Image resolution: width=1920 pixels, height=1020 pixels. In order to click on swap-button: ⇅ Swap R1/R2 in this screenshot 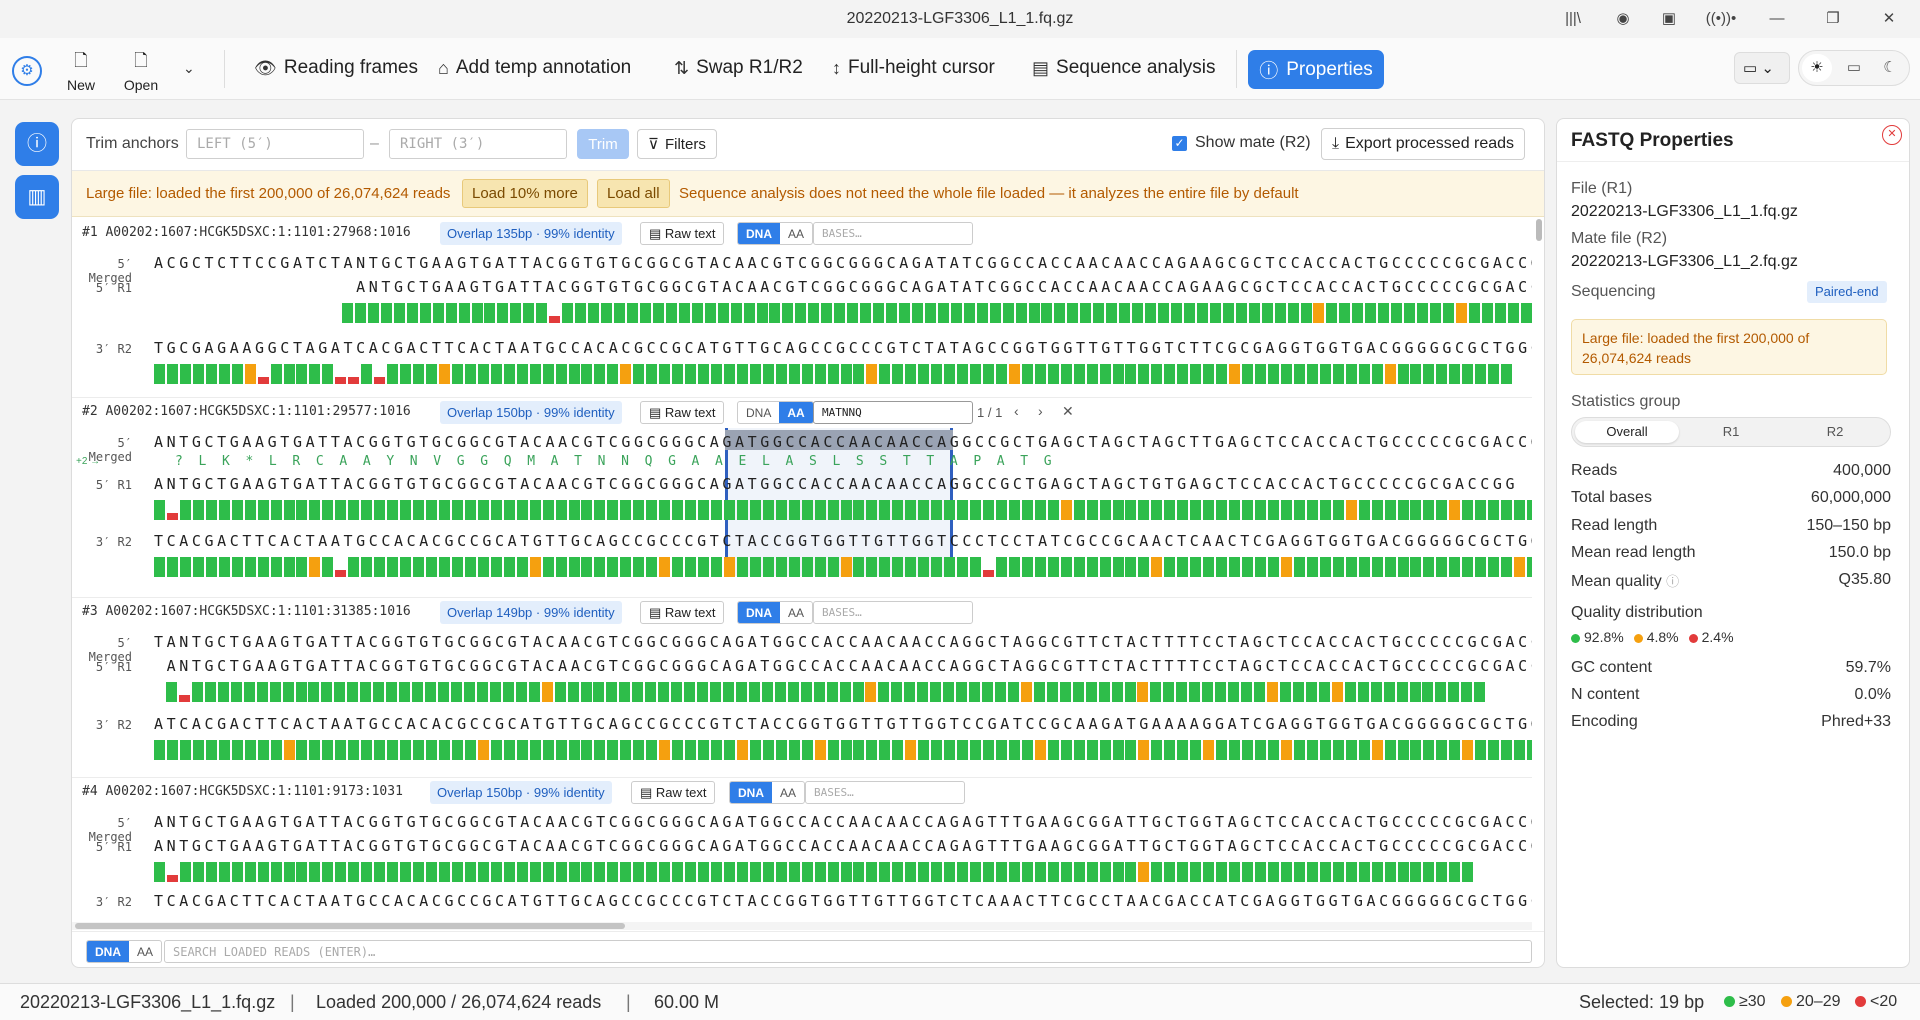, I will do `click(738, 68)`.